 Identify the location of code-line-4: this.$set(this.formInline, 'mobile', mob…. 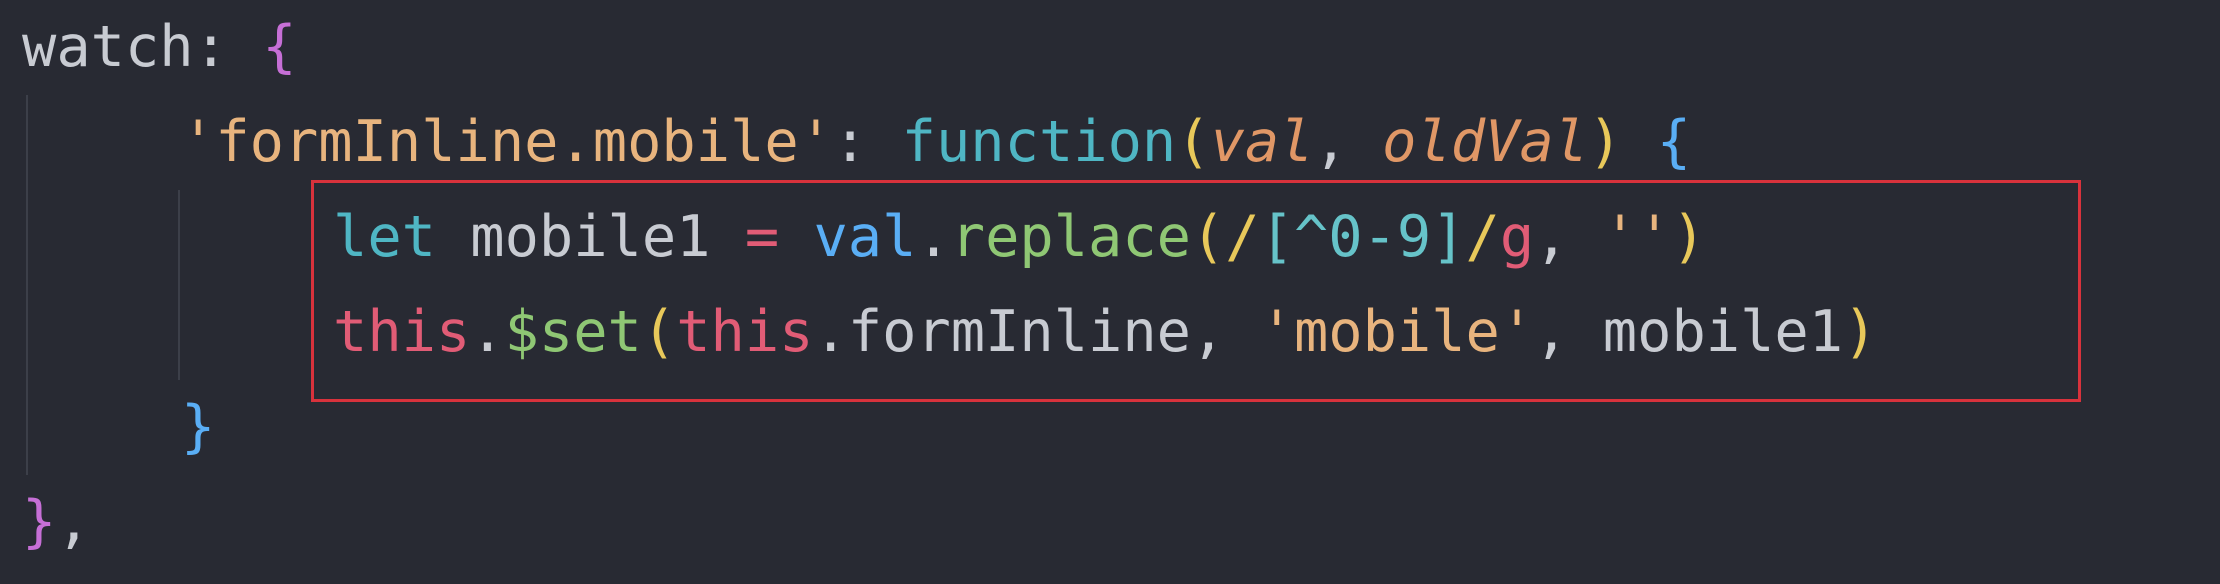
(1105, 332).